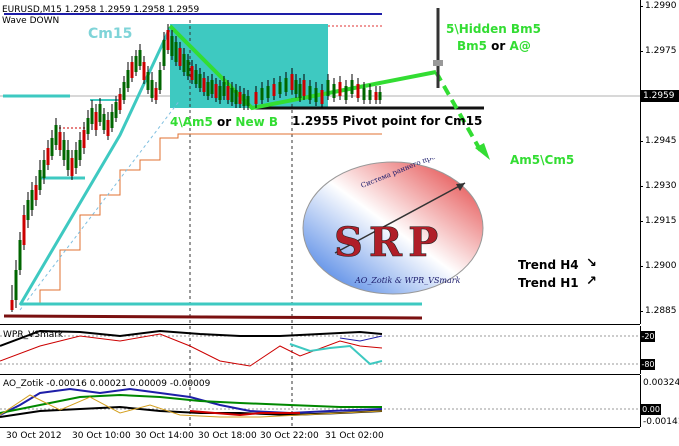 The image size is (679, 446). I want to click on ao-tick-top: 0.00324, so click(661, 383).